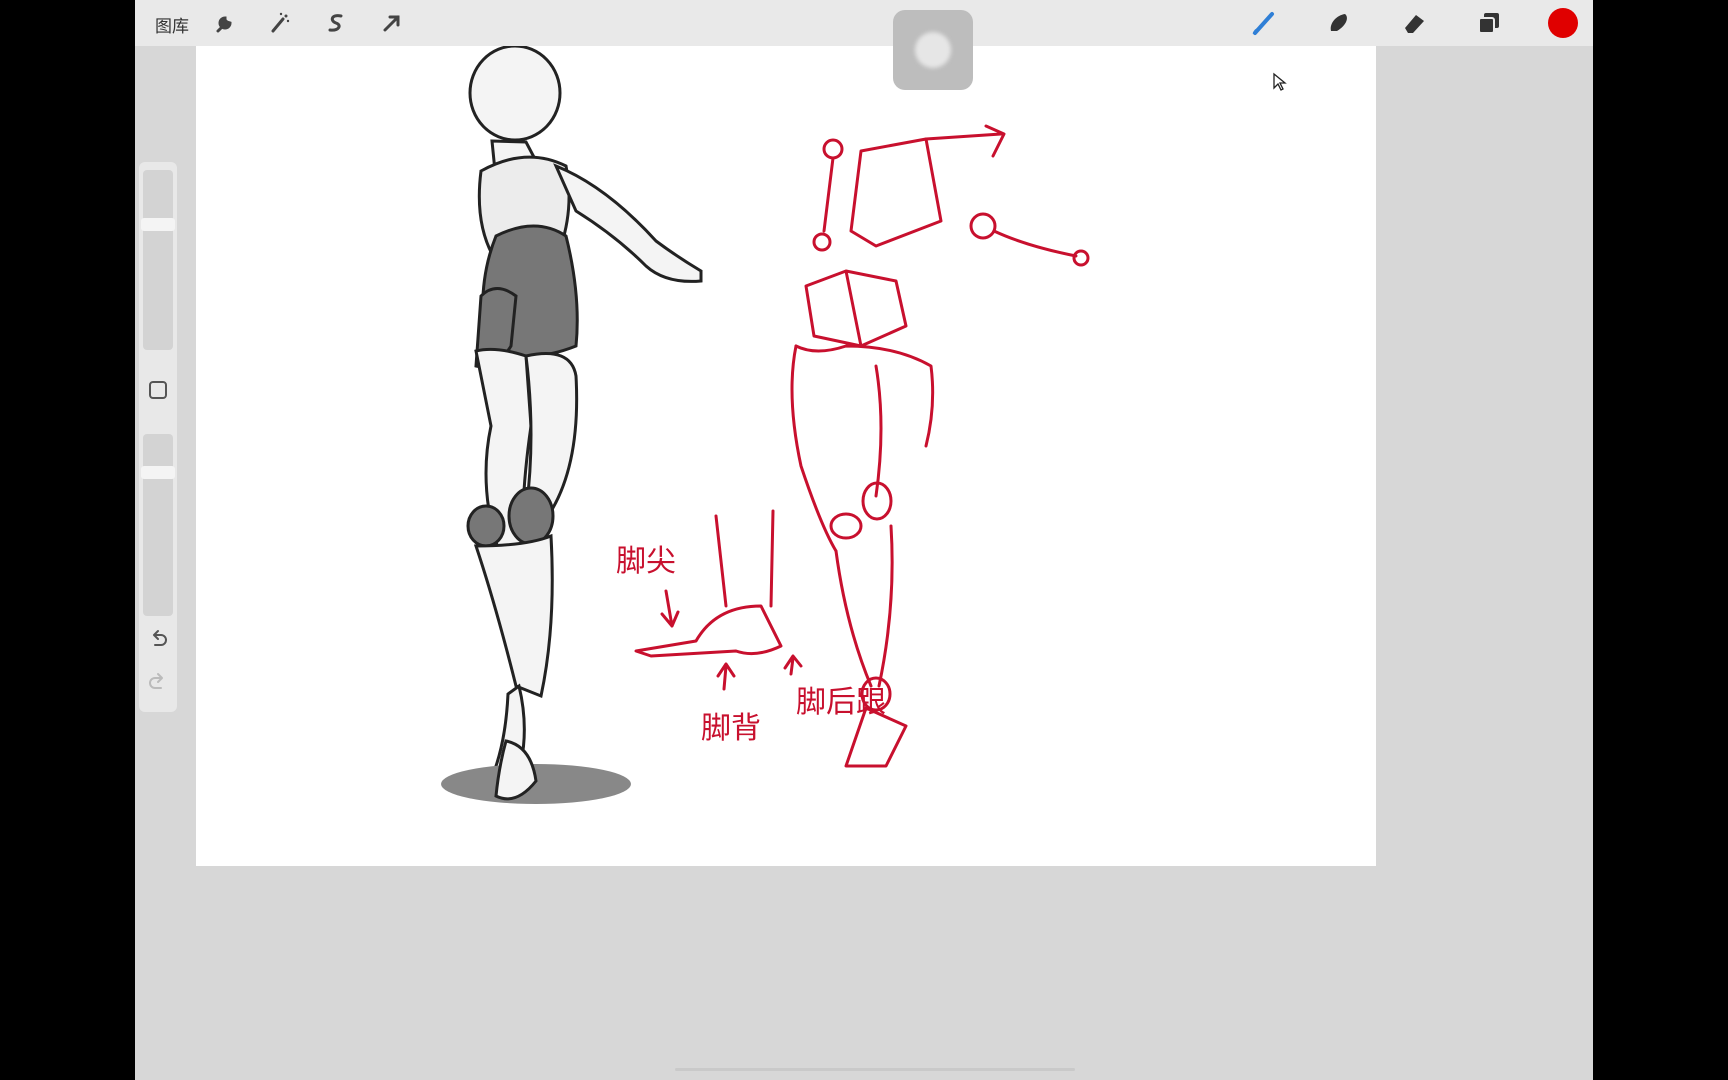 The height and width of the screenshot is (1080, 1728). I want to click on eraser-icon, so click(1414, 23).